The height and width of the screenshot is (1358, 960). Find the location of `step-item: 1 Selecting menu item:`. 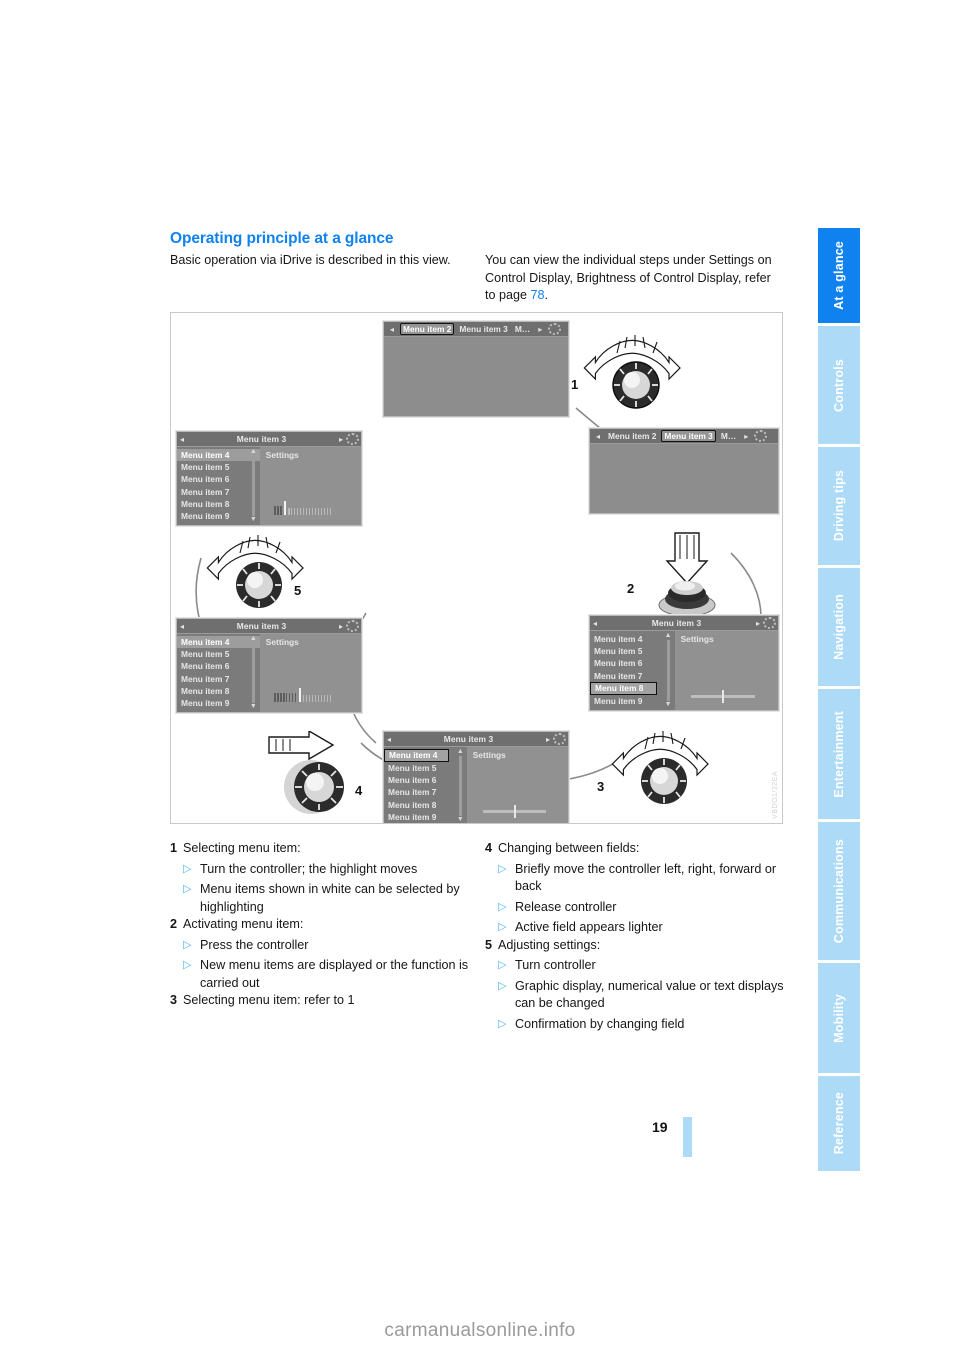

step-item: 1 Selecting menu item: is located at coordinates (320, 849).